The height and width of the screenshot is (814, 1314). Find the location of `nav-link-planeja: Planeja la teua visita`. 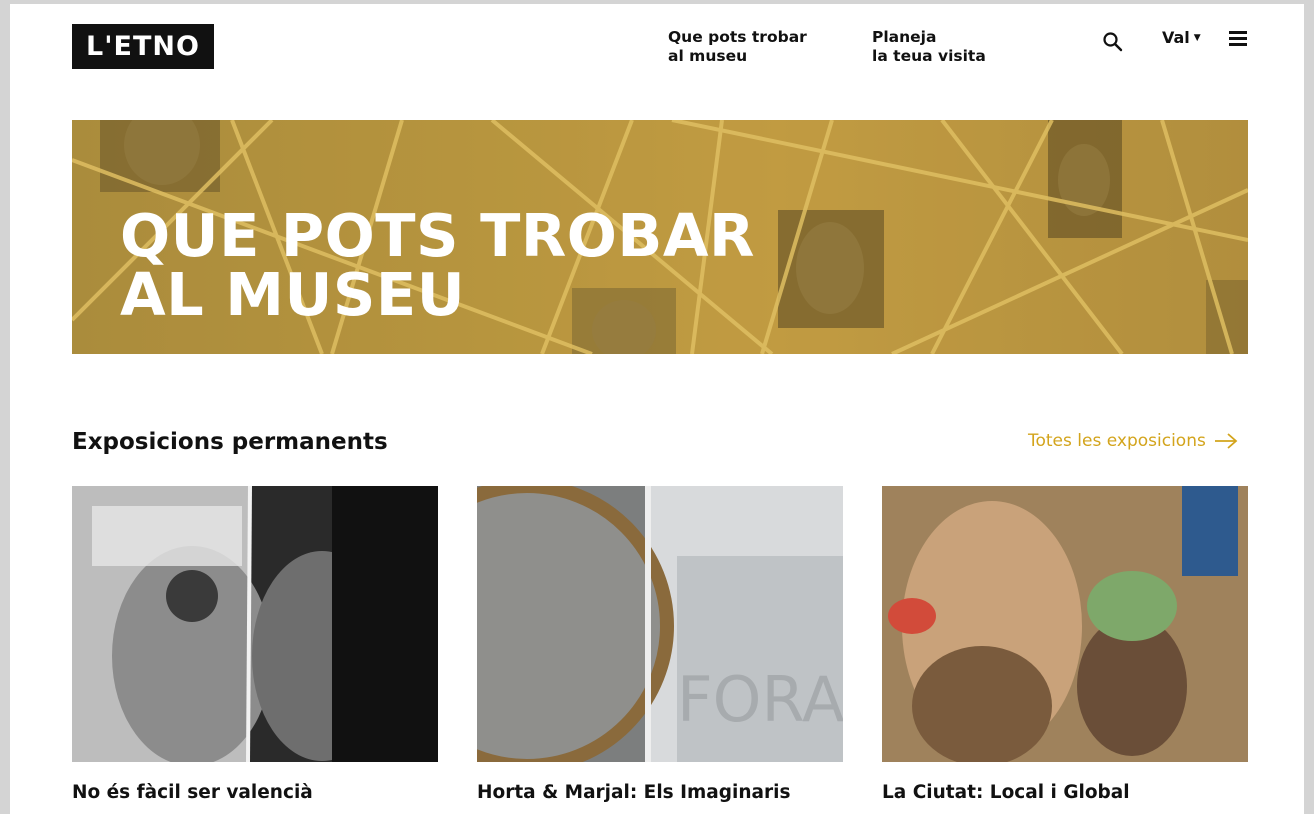

nav-link-planeja: Planeja la teua visita is located at coordinates (929, 47).